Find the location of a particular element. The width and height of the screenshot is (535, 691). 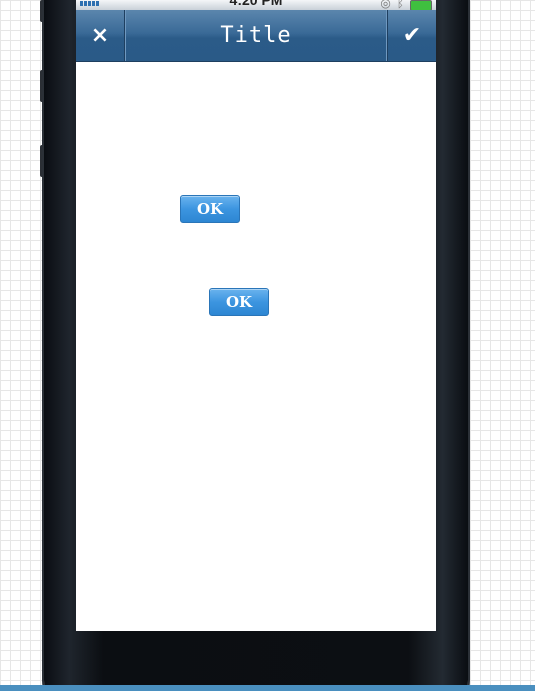

checkmark-icon: ✔ is located at coordinates (412, 35).